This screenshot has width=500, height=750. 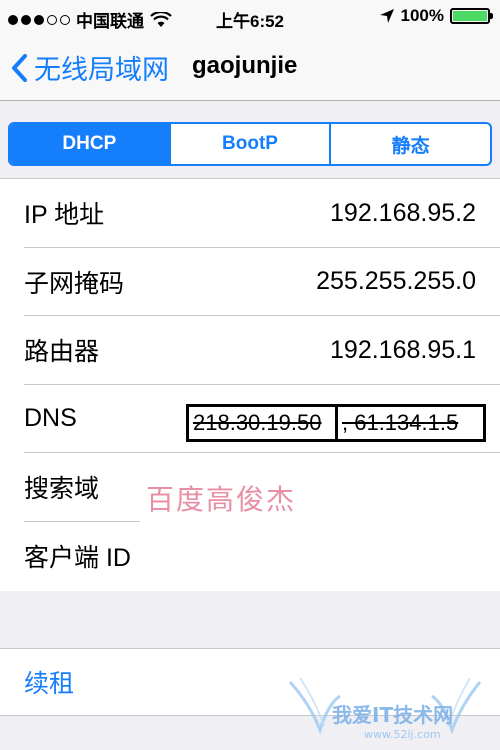 I want to click on dns-label: DNS, so click(x=50, y=418).